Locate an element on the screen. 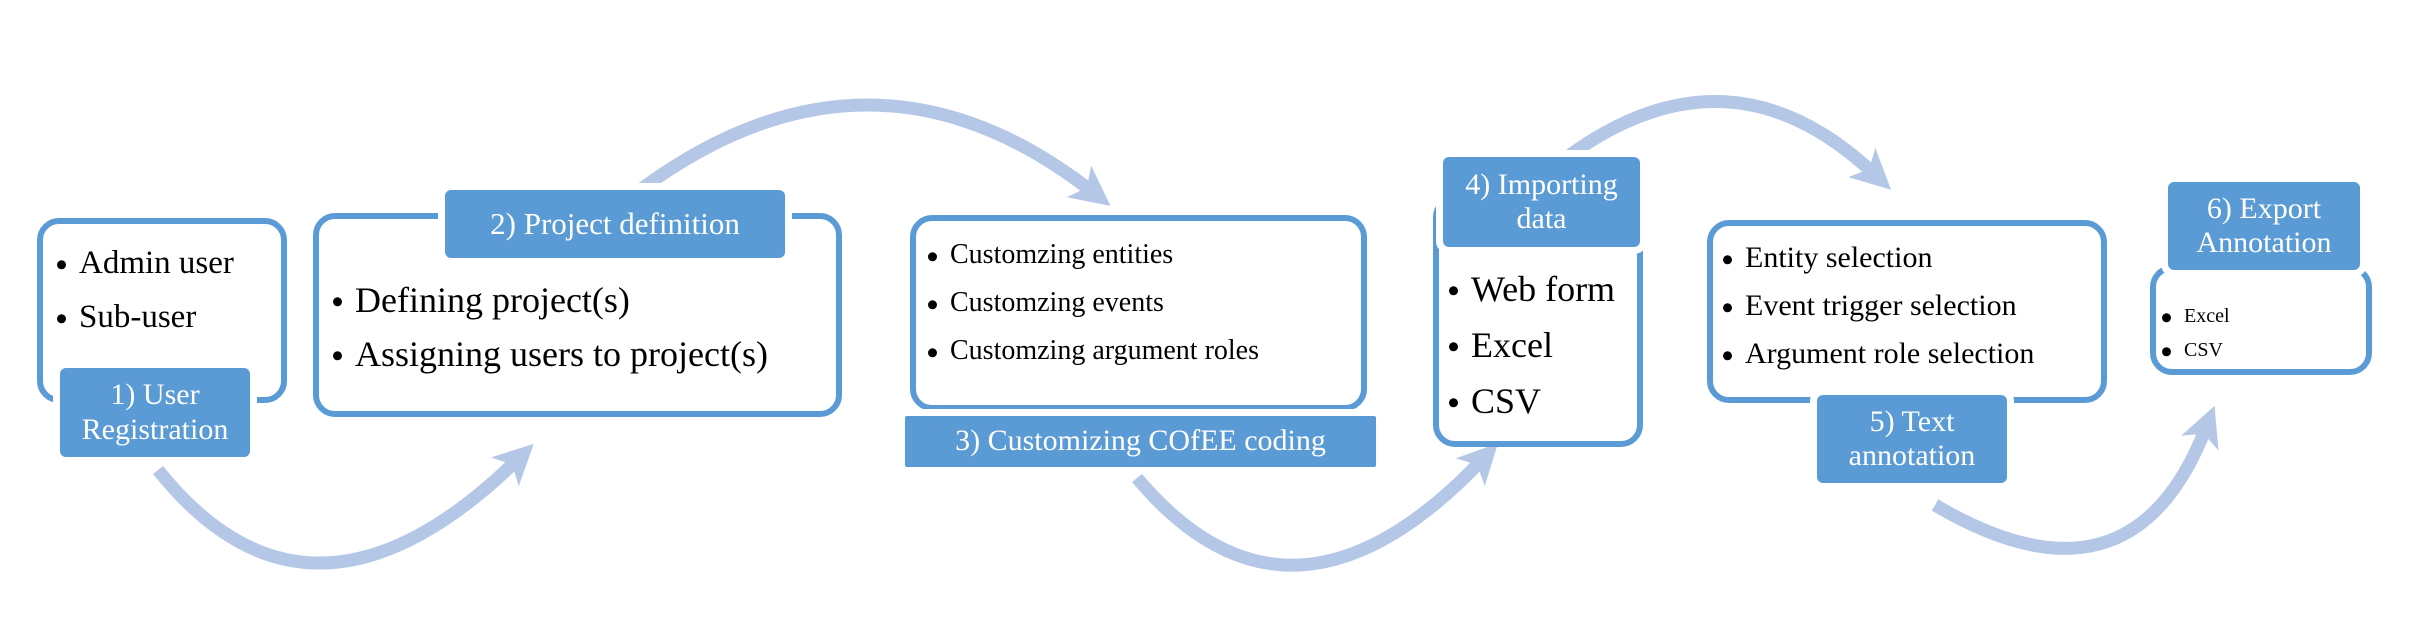  step-3-item: Customzing entities is located at coordinates (1141, 255).